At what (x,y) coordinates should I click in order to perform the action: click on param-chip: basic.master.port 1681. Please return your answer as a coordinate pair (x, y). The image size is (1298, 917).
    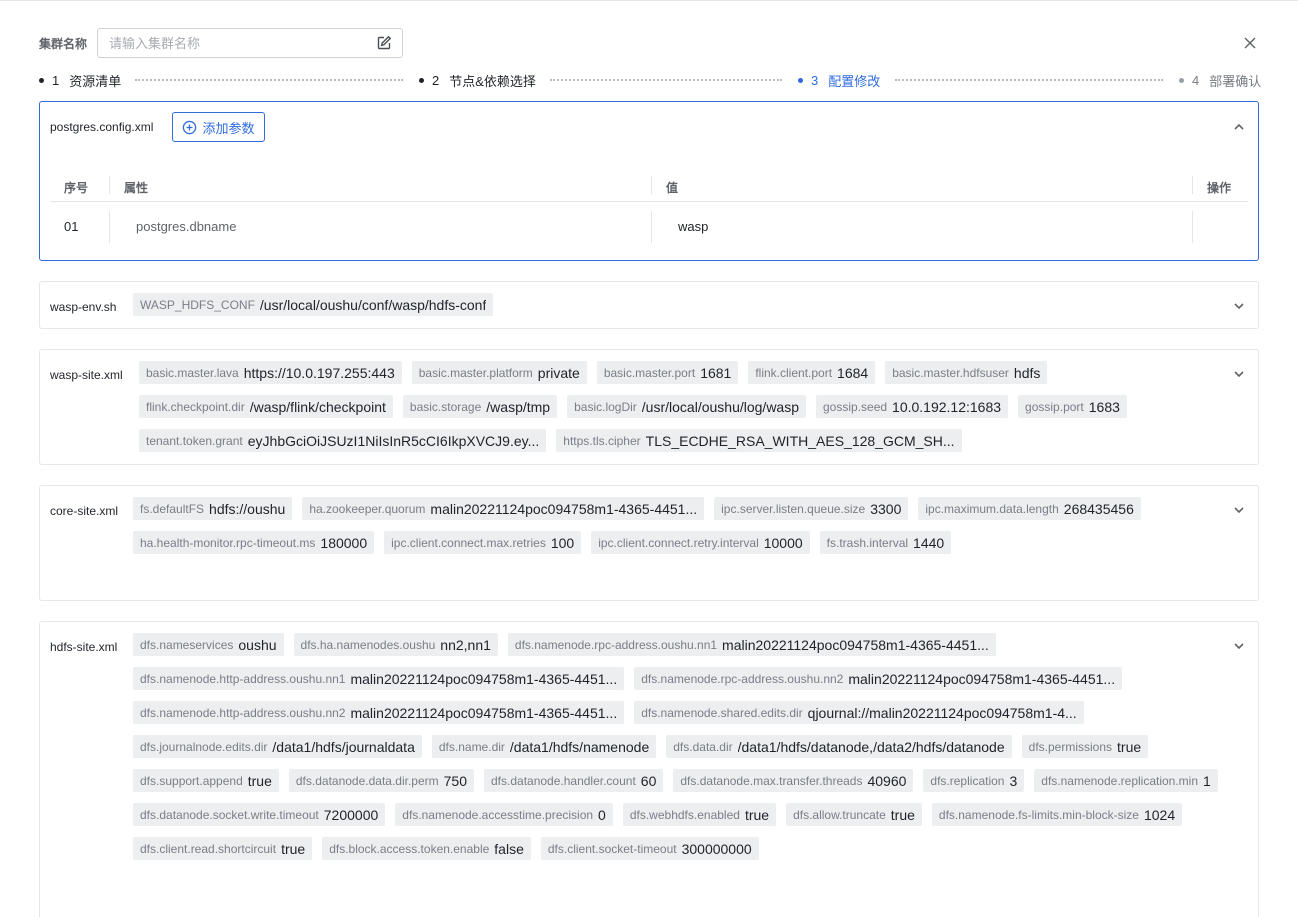
    Looking at the image, I should click on (667, 372).